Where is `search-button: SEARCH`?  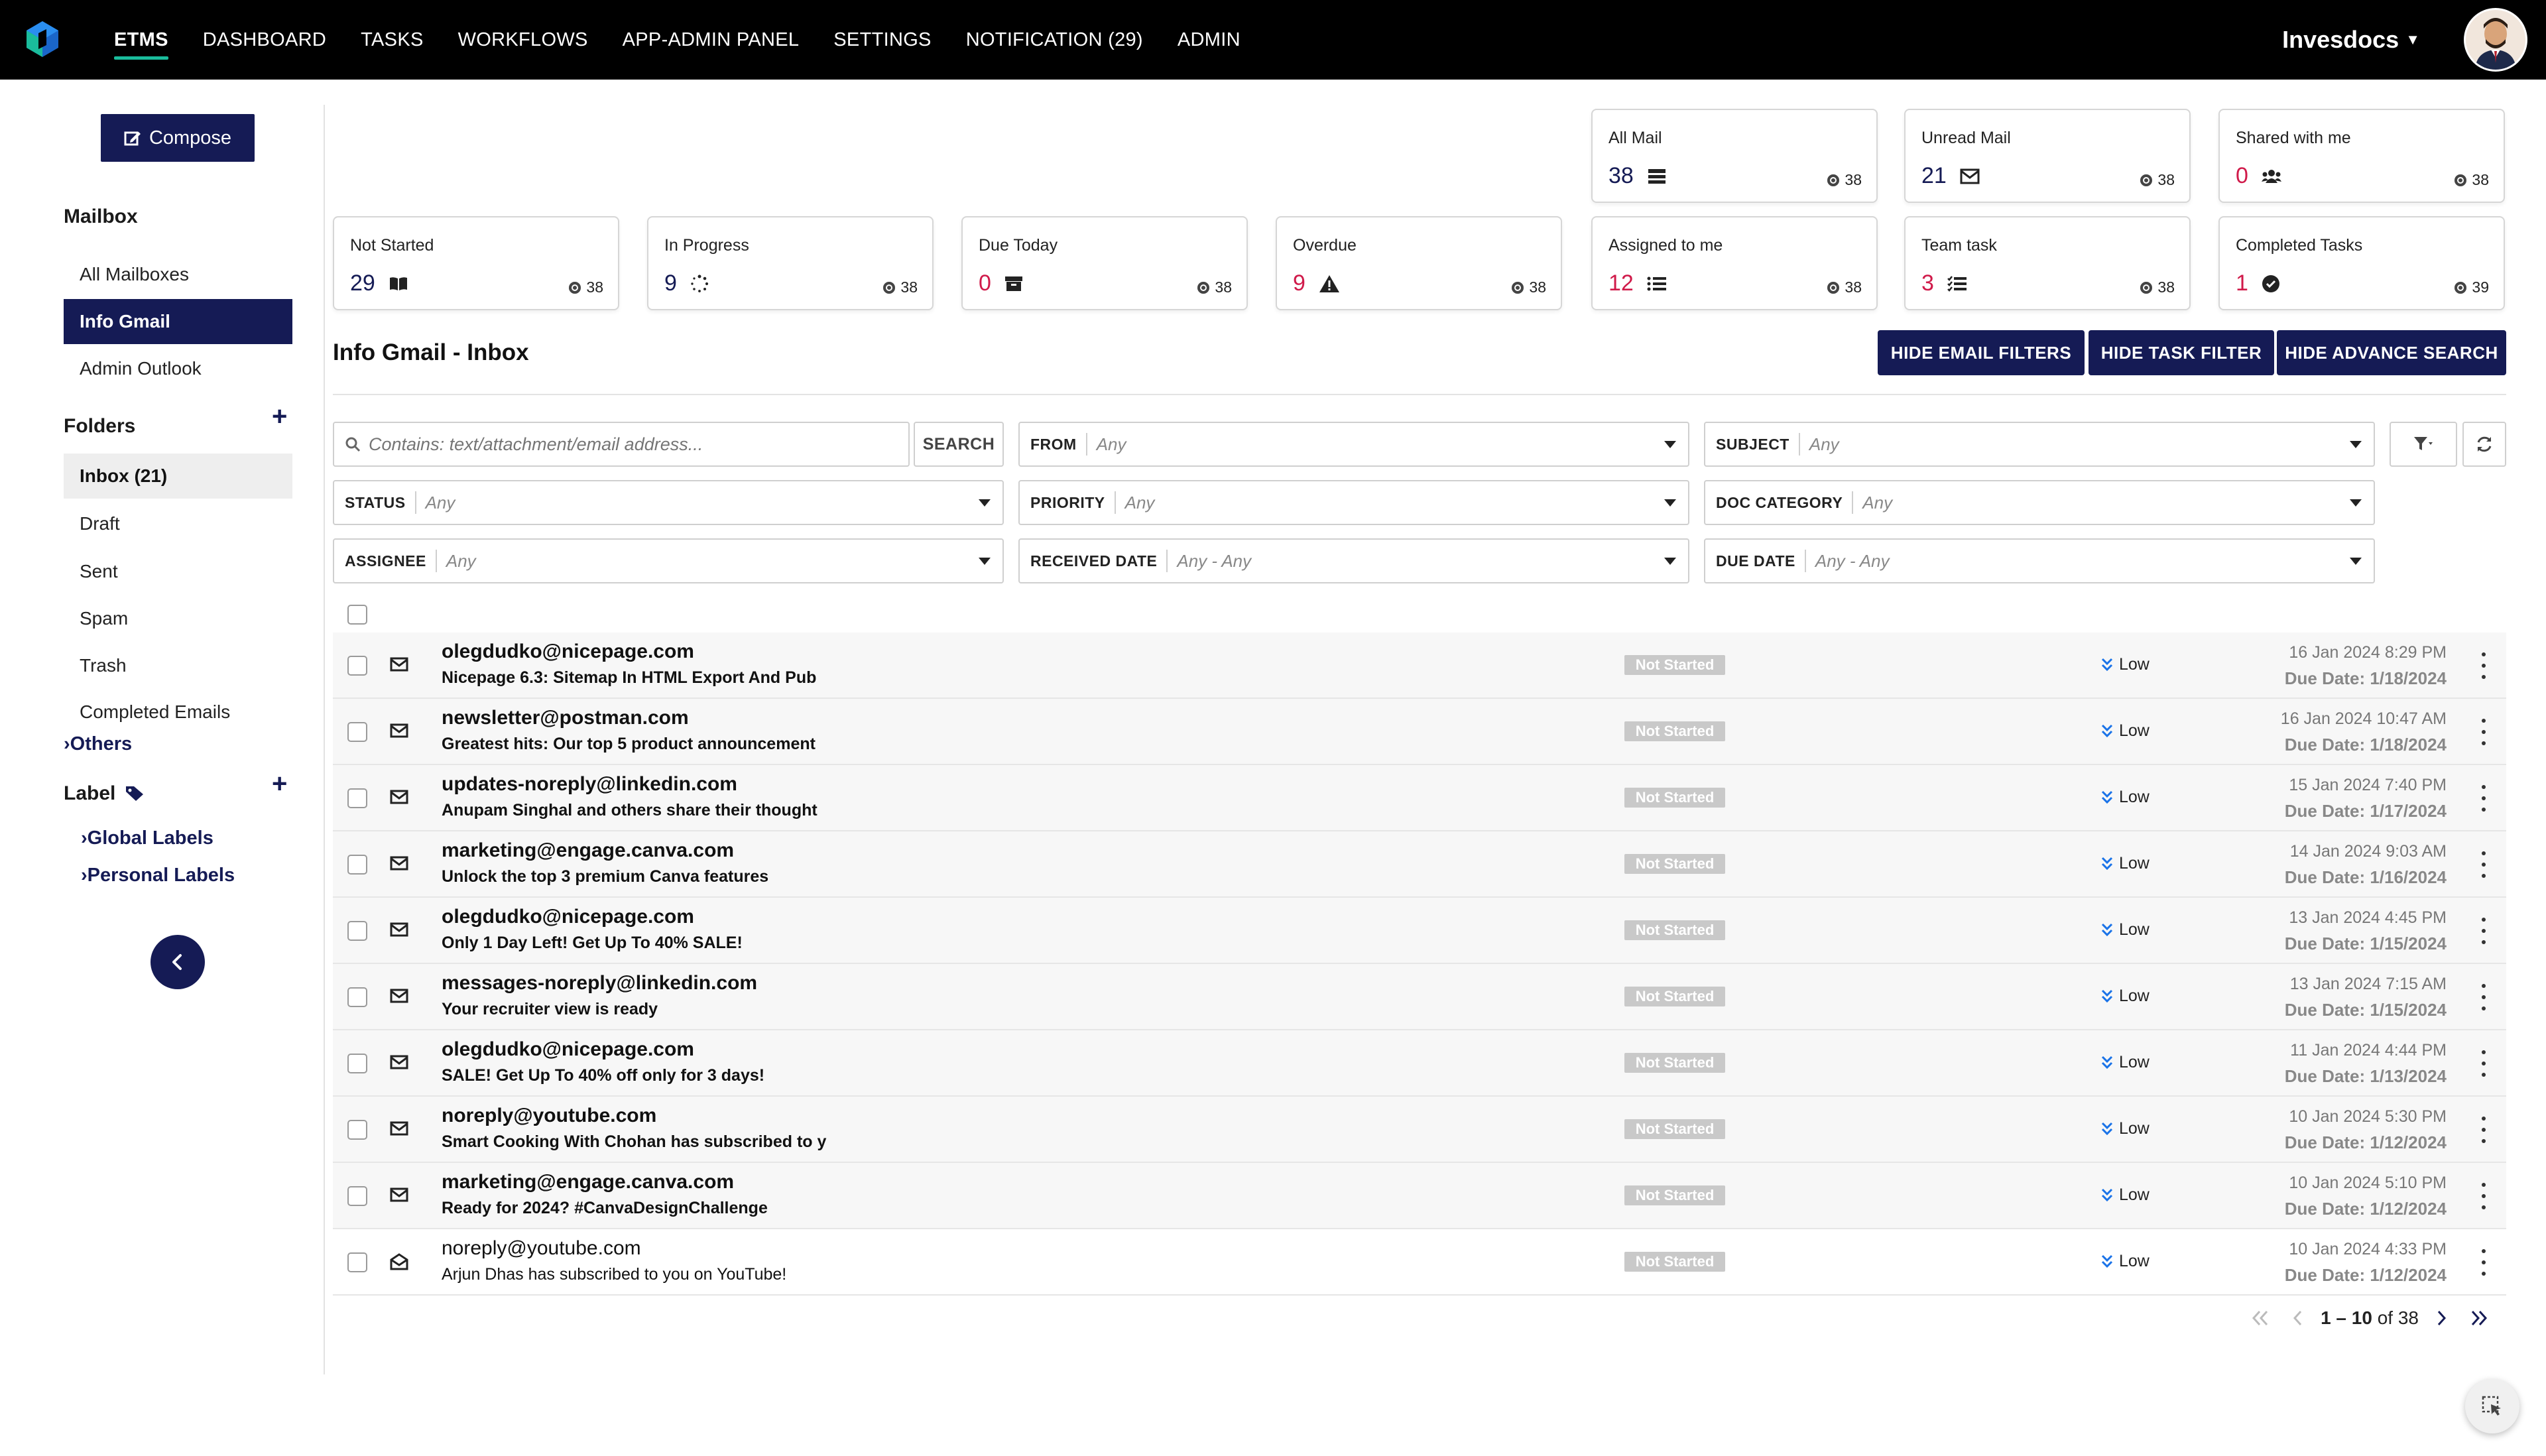
search-button: SEARCH is located at coordinates (959, 444).